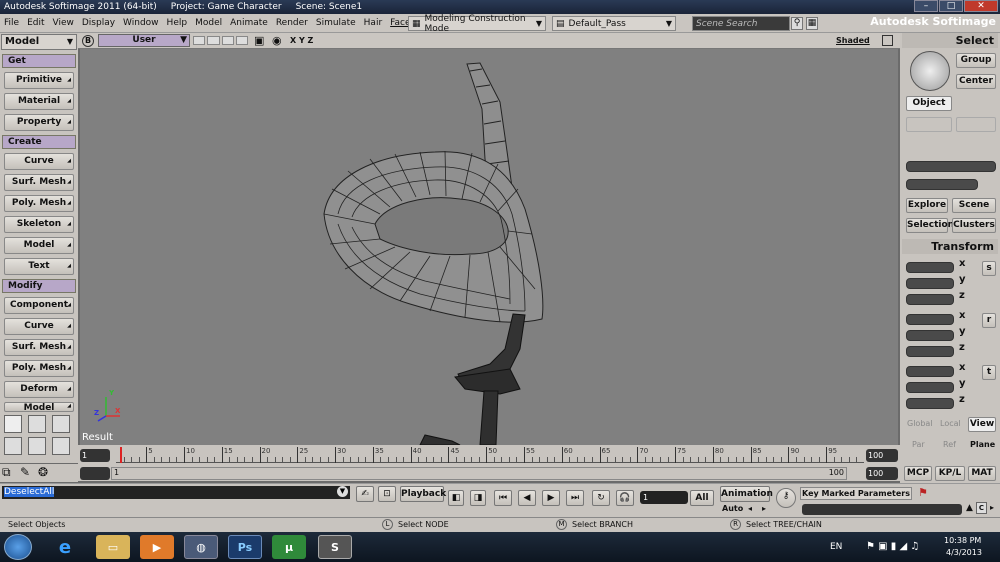 The width and height of the screenshot is (1000, 562). Describe the element at coordinates (930, 403) in the screenshot. I see `translate-z-field` at that location.